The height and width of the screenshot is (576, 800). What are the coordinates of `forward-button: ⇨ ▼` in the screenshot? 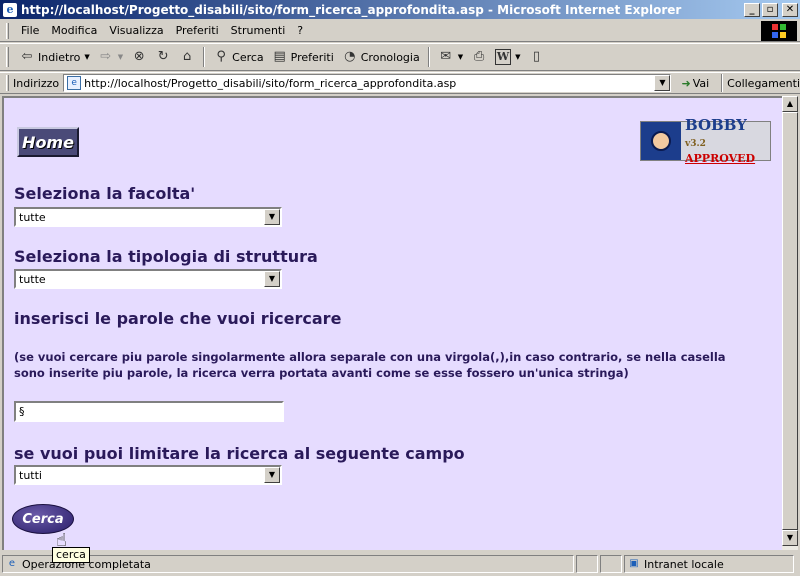 It's located at (110, 57).